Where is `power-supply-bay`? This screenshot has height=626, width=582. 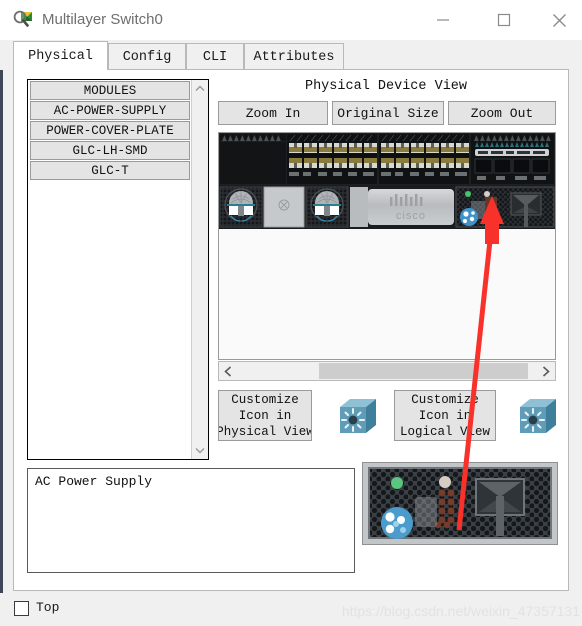 power-supply-bay is located at coordinates (505, 207).